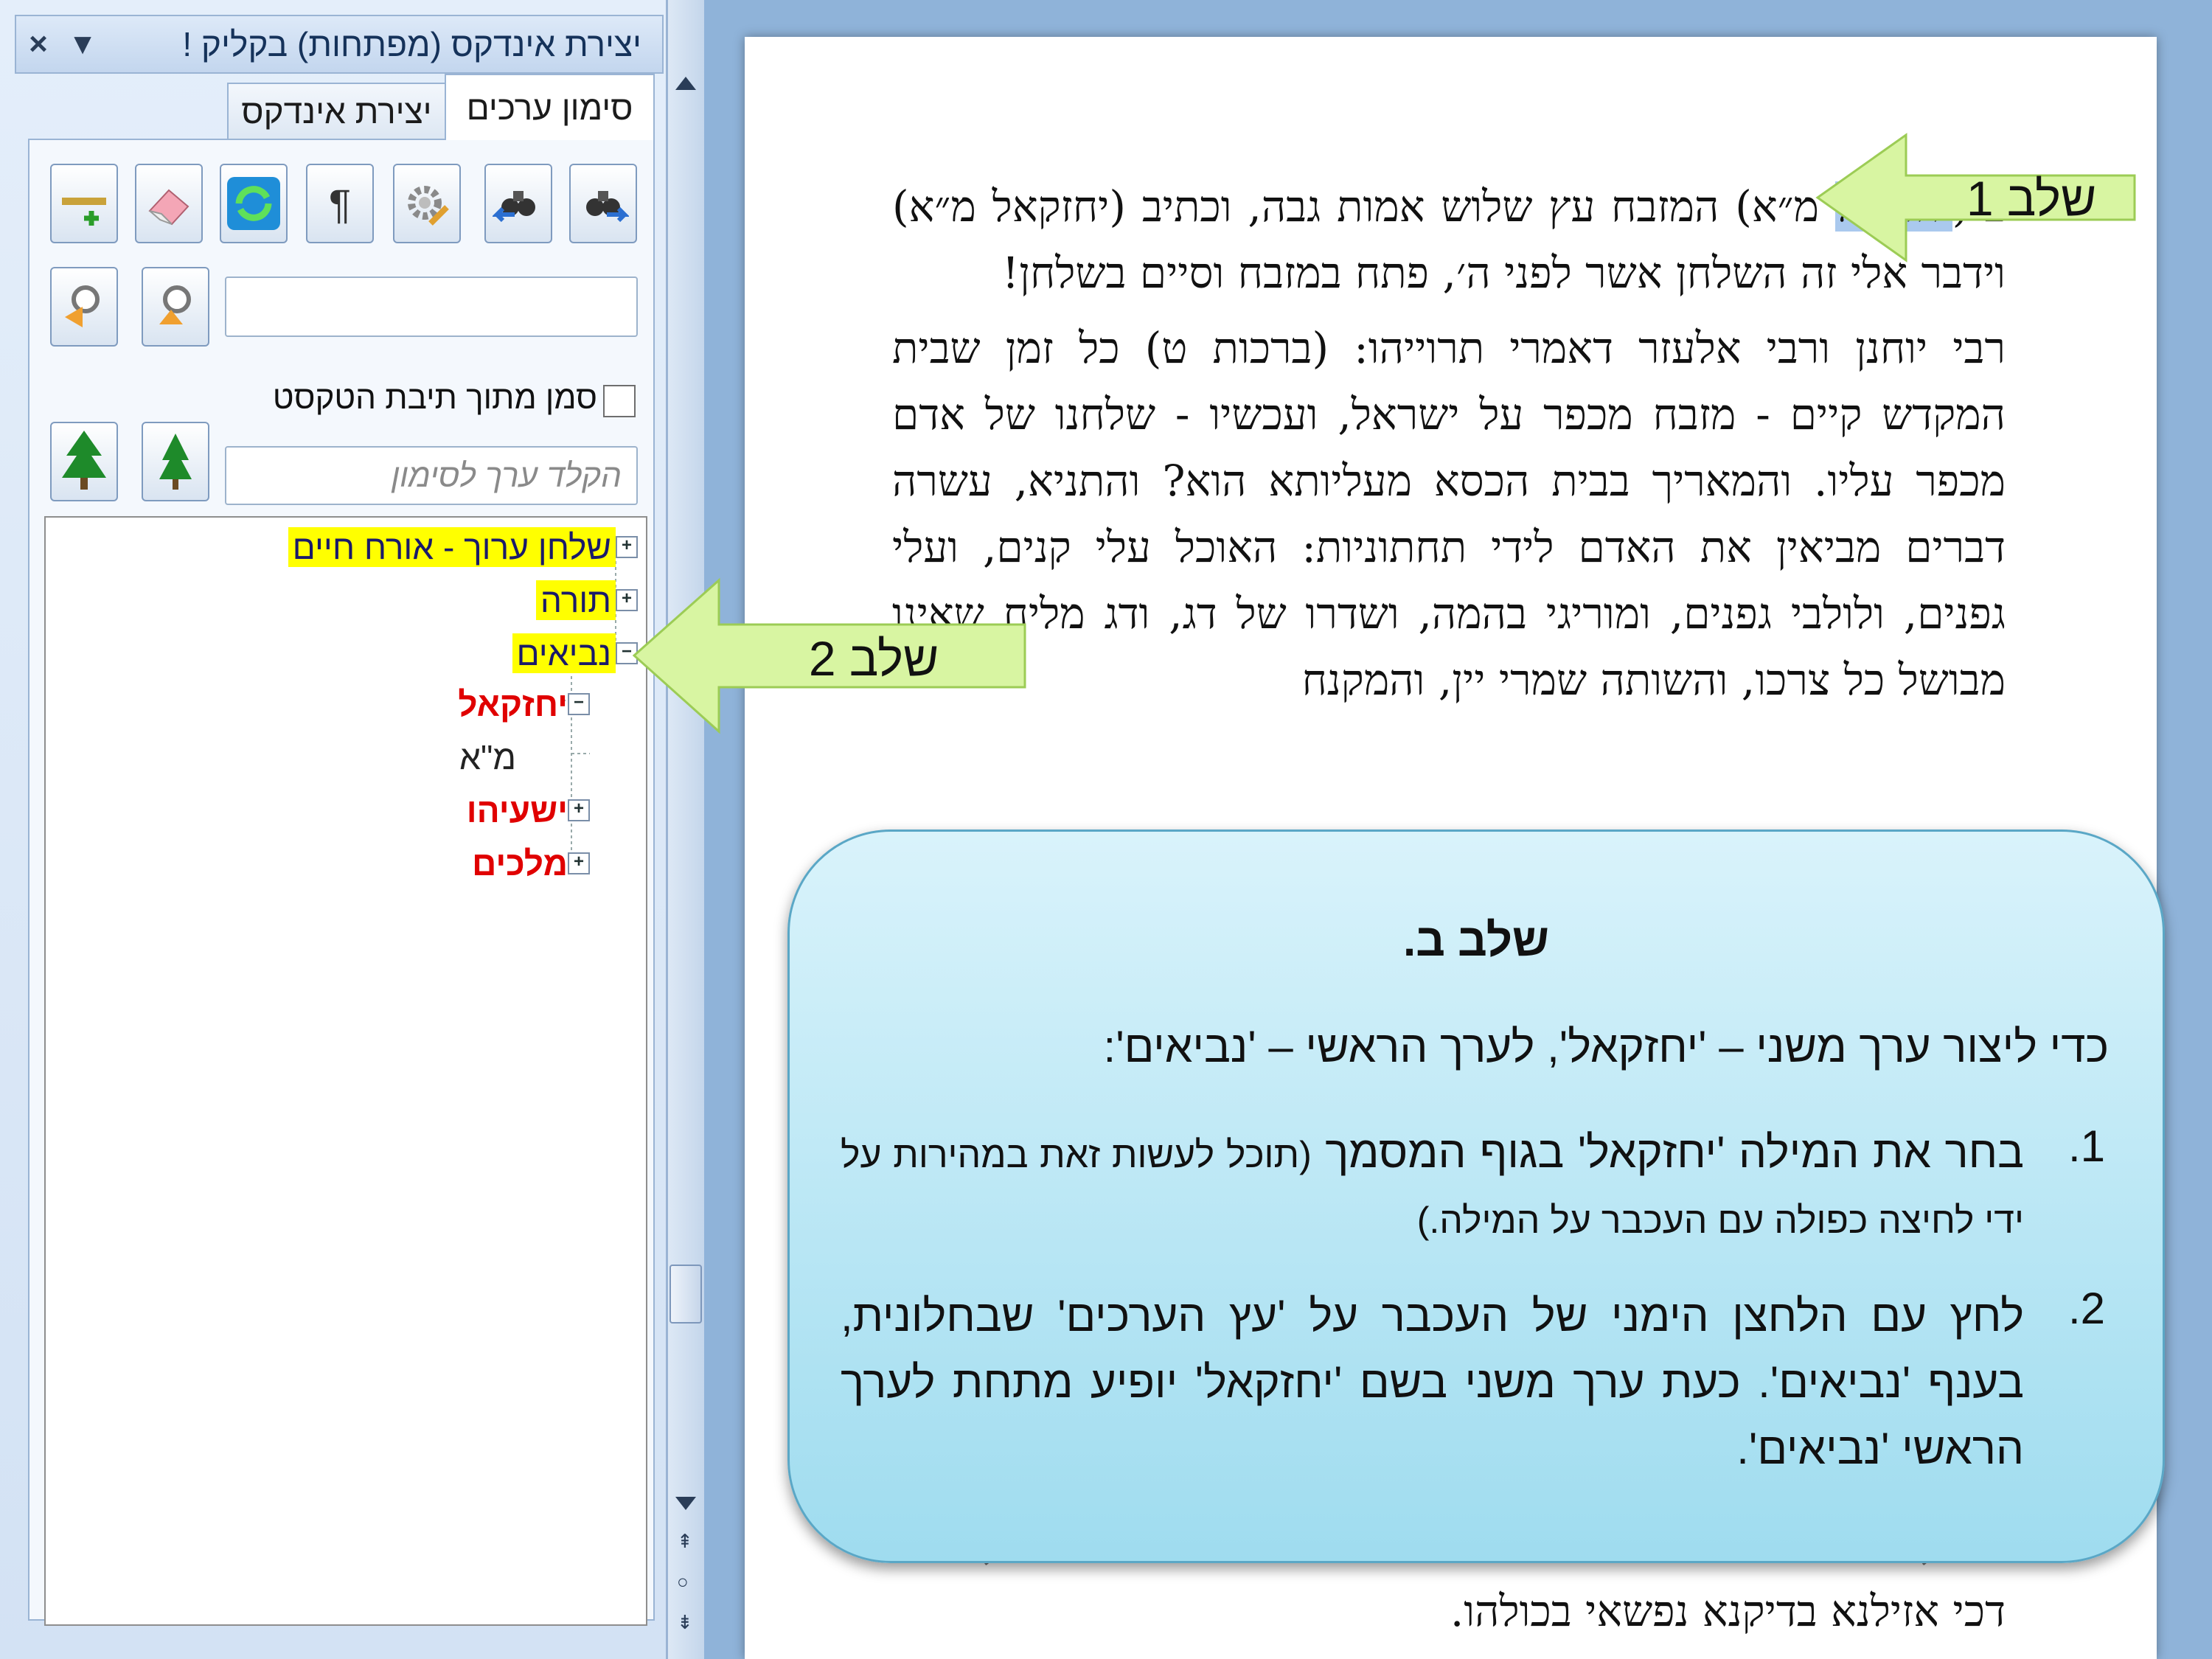 This screenshot has width=2212, height=1659. I want to click on tree-node-yeshayahu: + ישעיהו, so click(501, 810).